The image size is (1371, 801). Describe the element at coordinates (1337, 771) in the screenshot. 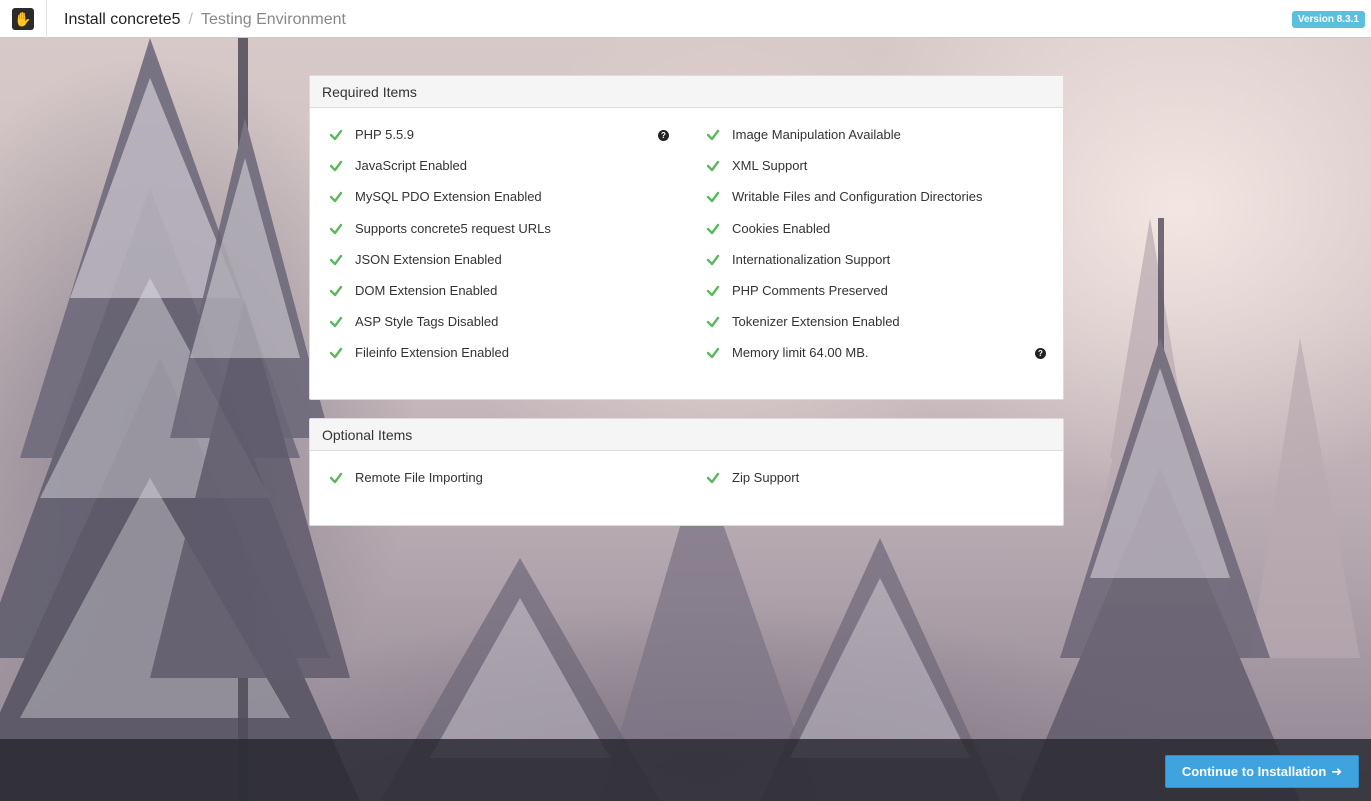

I see `arrow-right-icon: ➜` at that location.